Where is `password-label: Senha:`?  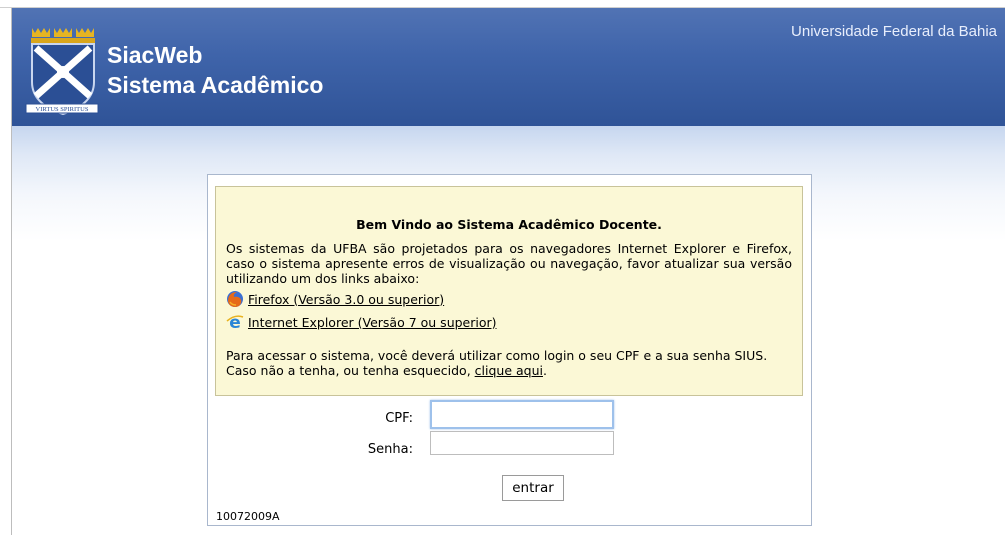 password-label: Senha: is located at coordinates (390, 449).